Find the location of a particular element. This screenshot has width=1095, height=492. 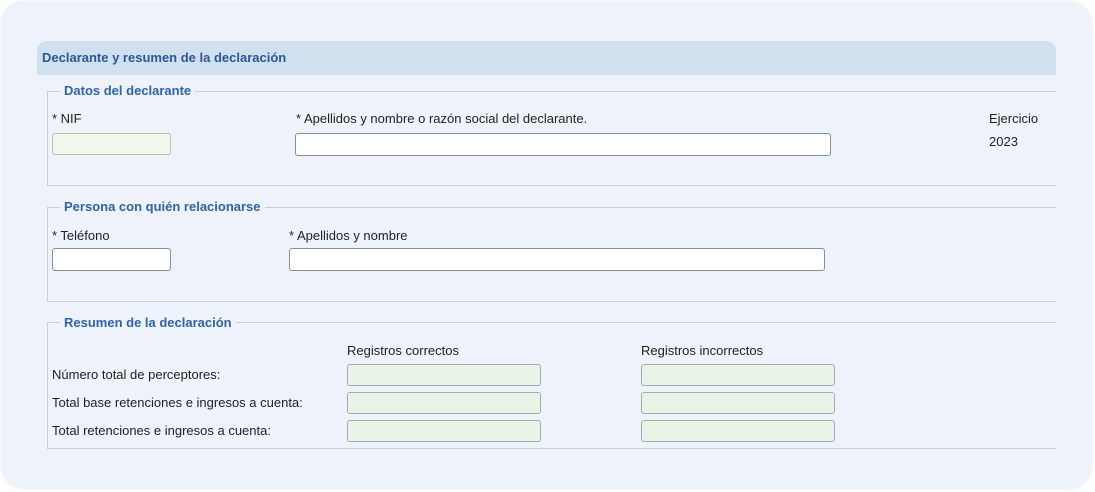

column-header-incorrectos: Registros incorrectos is located at coordinates (702, 350).